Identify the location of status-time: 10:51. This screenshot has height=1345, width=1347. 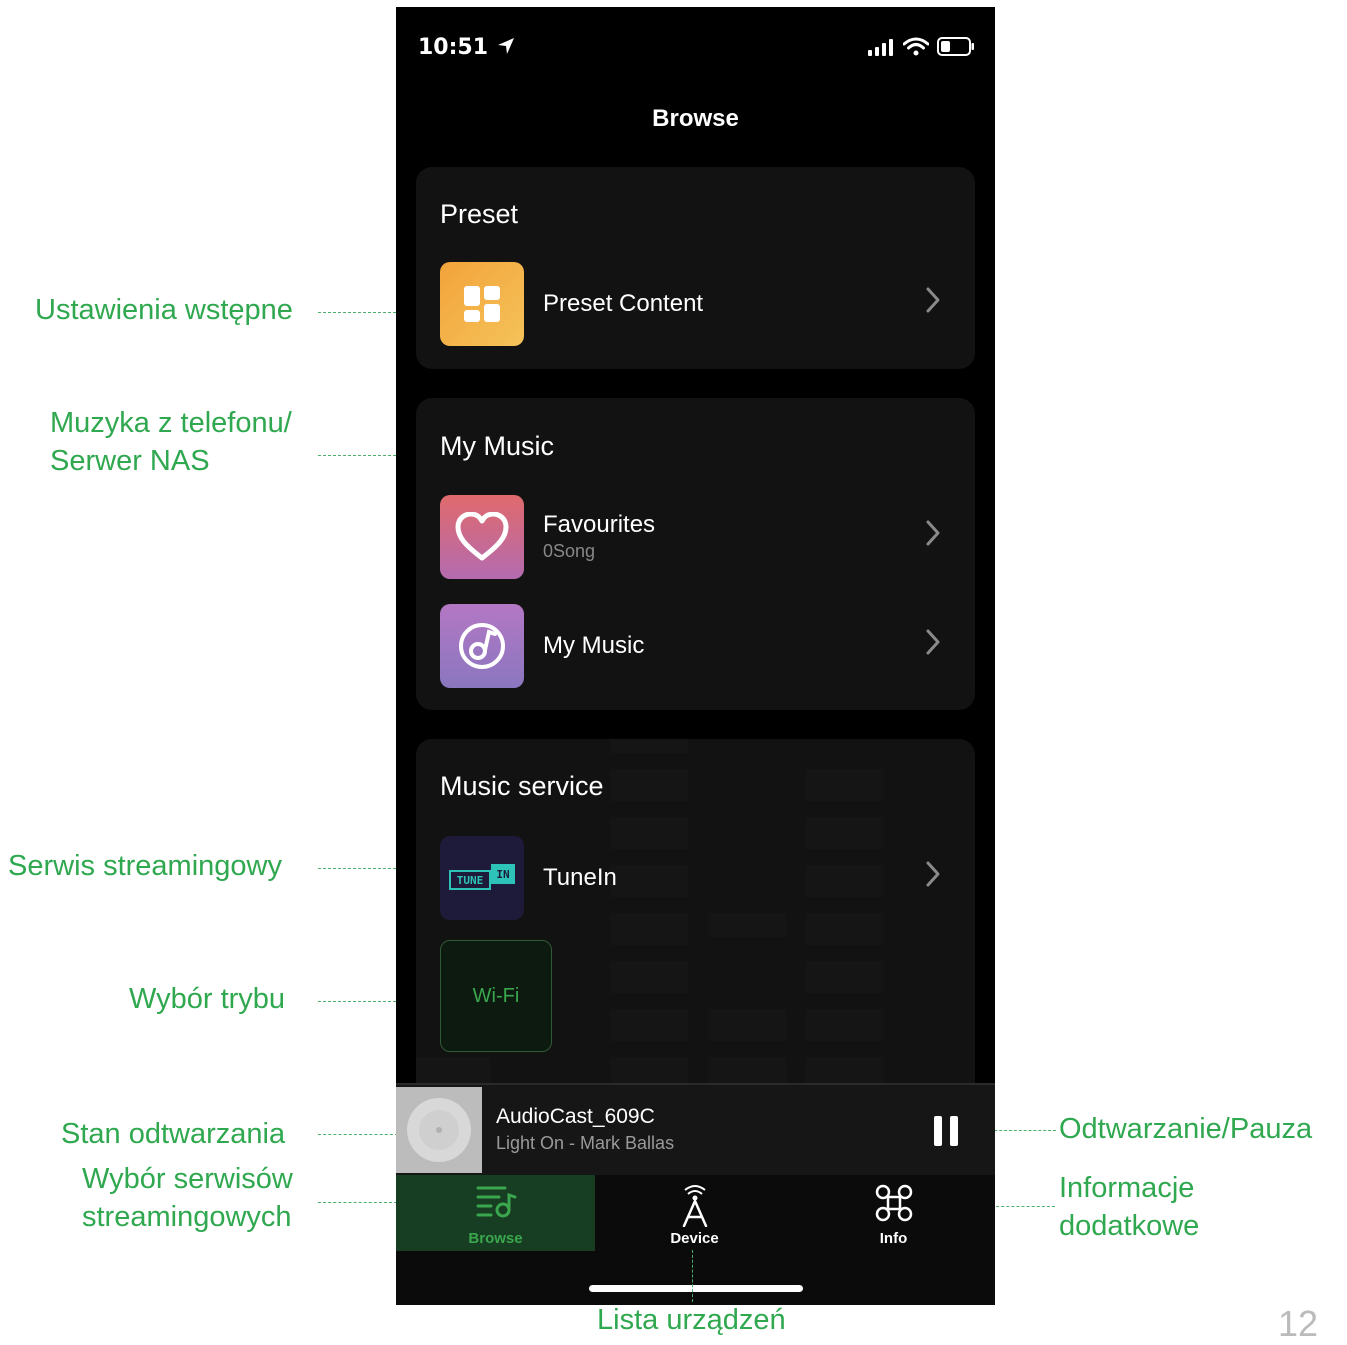
(467, 47).